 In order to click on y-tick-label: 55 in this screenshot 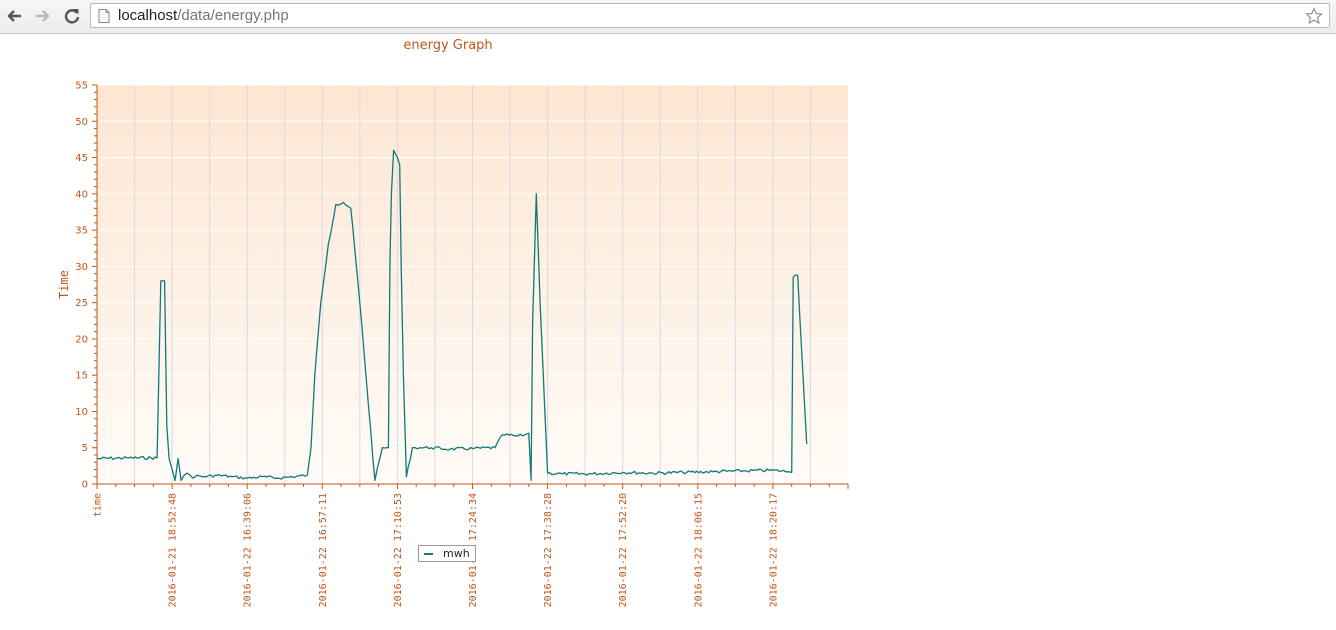, I will do `click(81, 86)`.